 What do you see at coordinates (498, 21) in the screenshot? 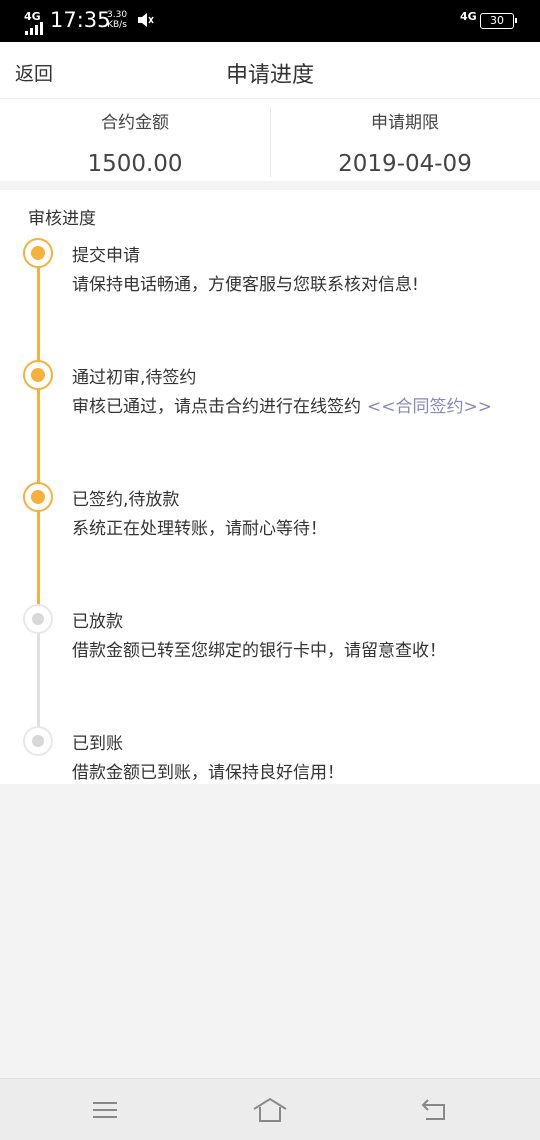
I see `battery-icon: 30` at bounding box center [498, 21].